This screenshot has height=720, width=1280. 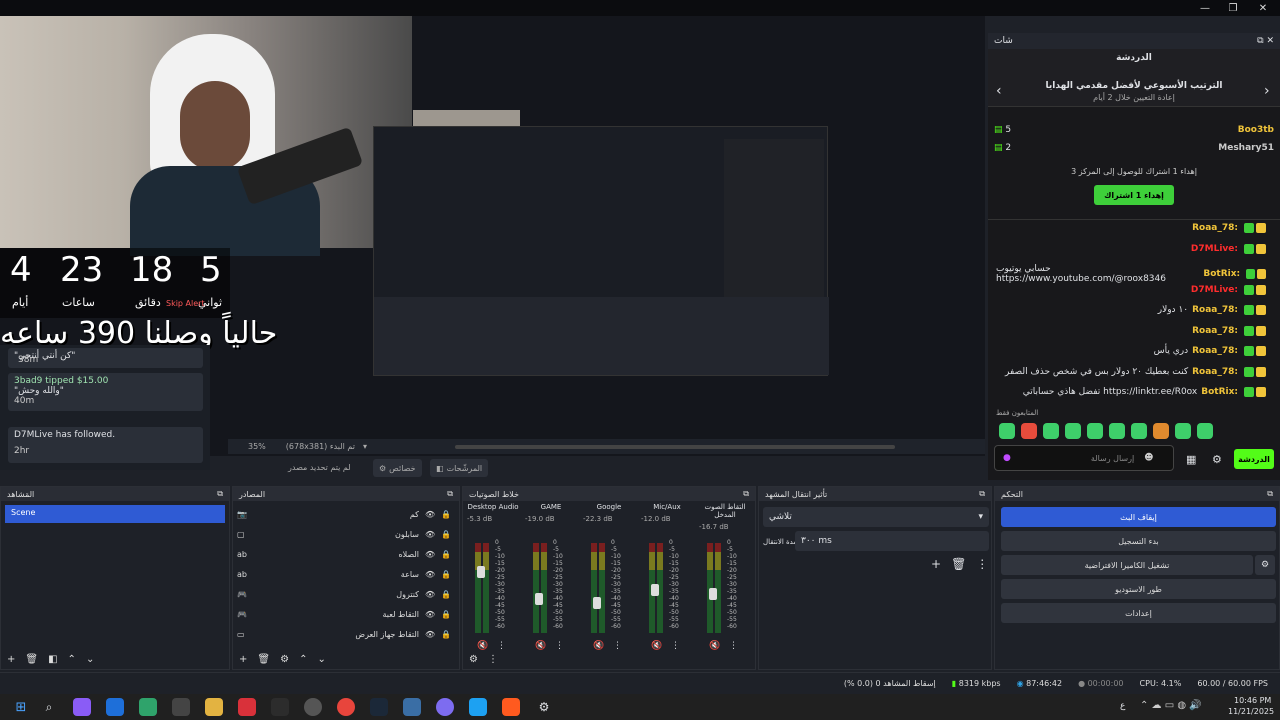 What do you see at coordinates (1084, 458) in the screenshot?
I see `chat-input: ● إرسال رسالة ☻` at bounding box center [1084, 458].